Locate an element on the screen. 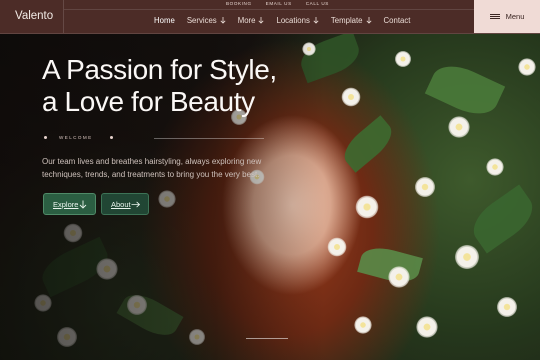  nav-item-services: Services is located at coordinates (206, 20).